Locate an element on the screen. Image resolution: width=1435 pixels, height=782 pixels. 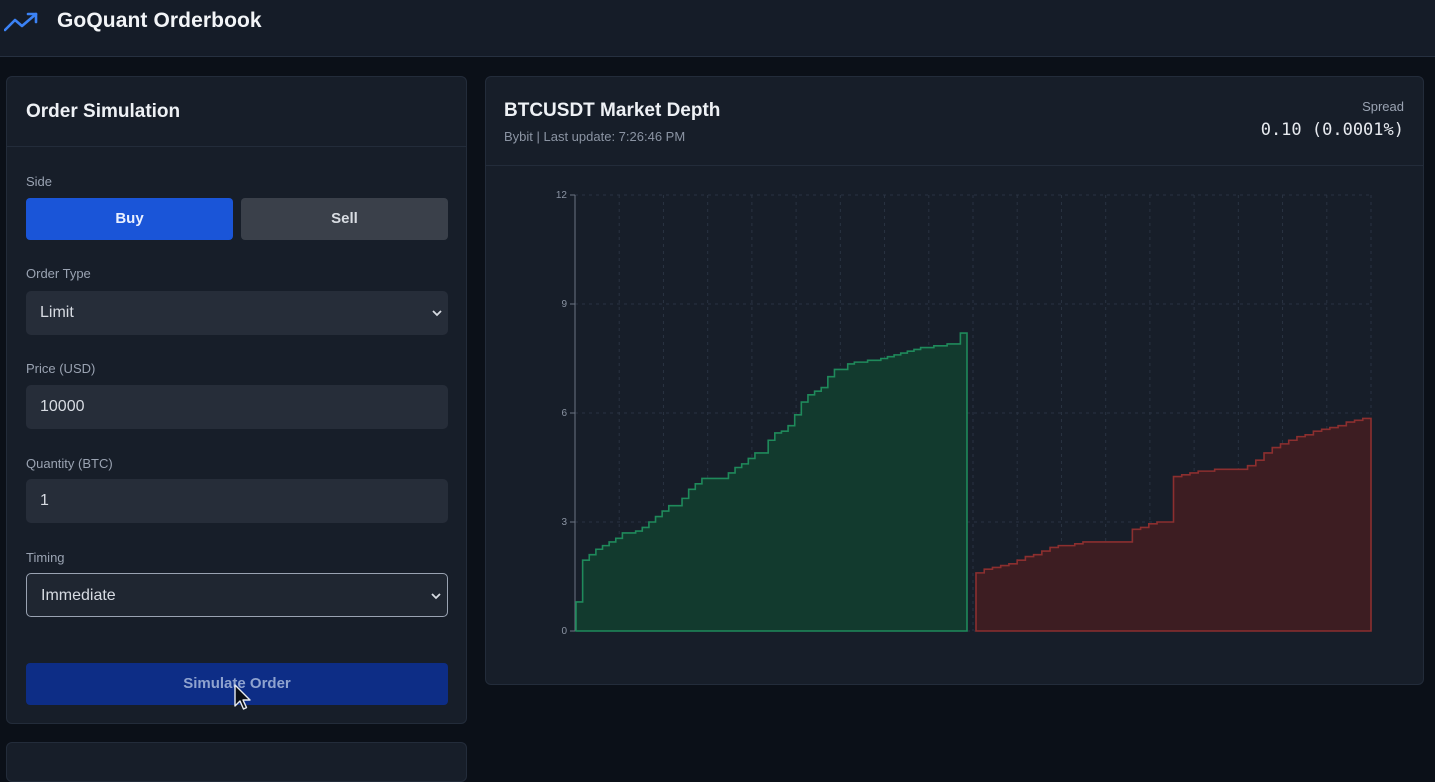
bid-depth-area is located at coordinates (771, 482).